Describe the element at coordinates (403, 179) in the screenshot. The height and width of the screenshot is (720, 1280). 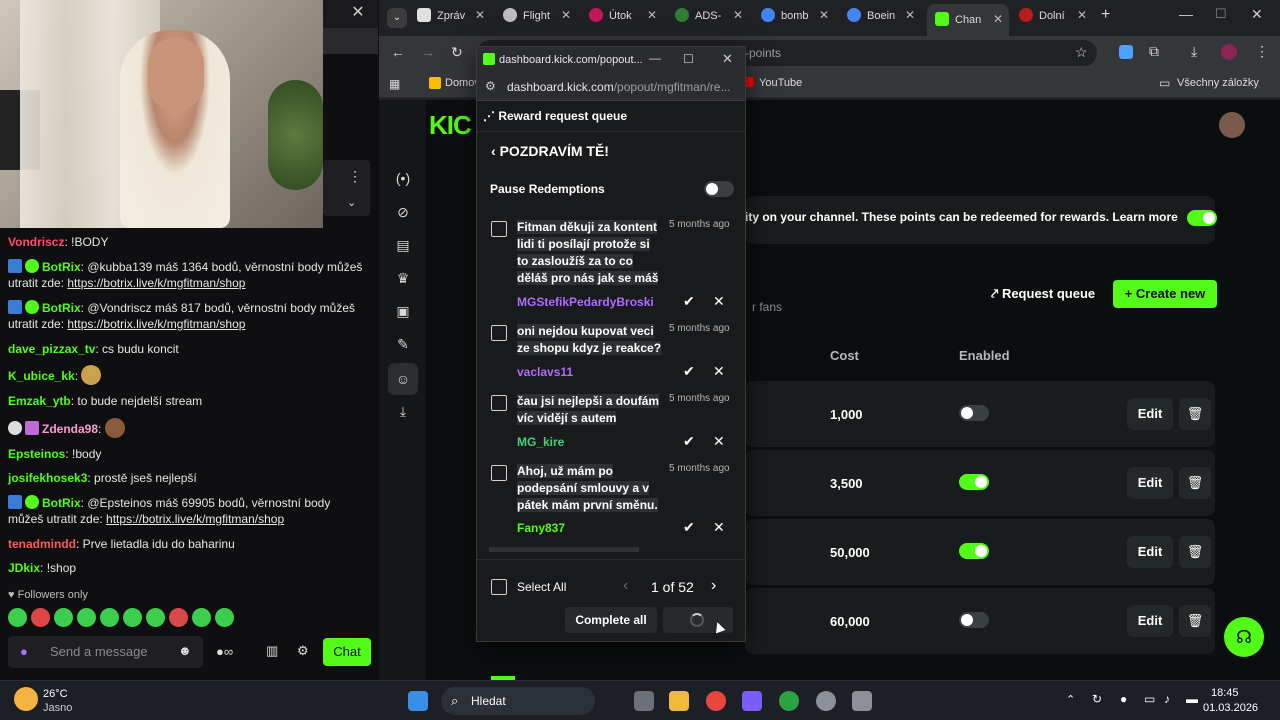
I see `stream-icon: (•)` at that location.